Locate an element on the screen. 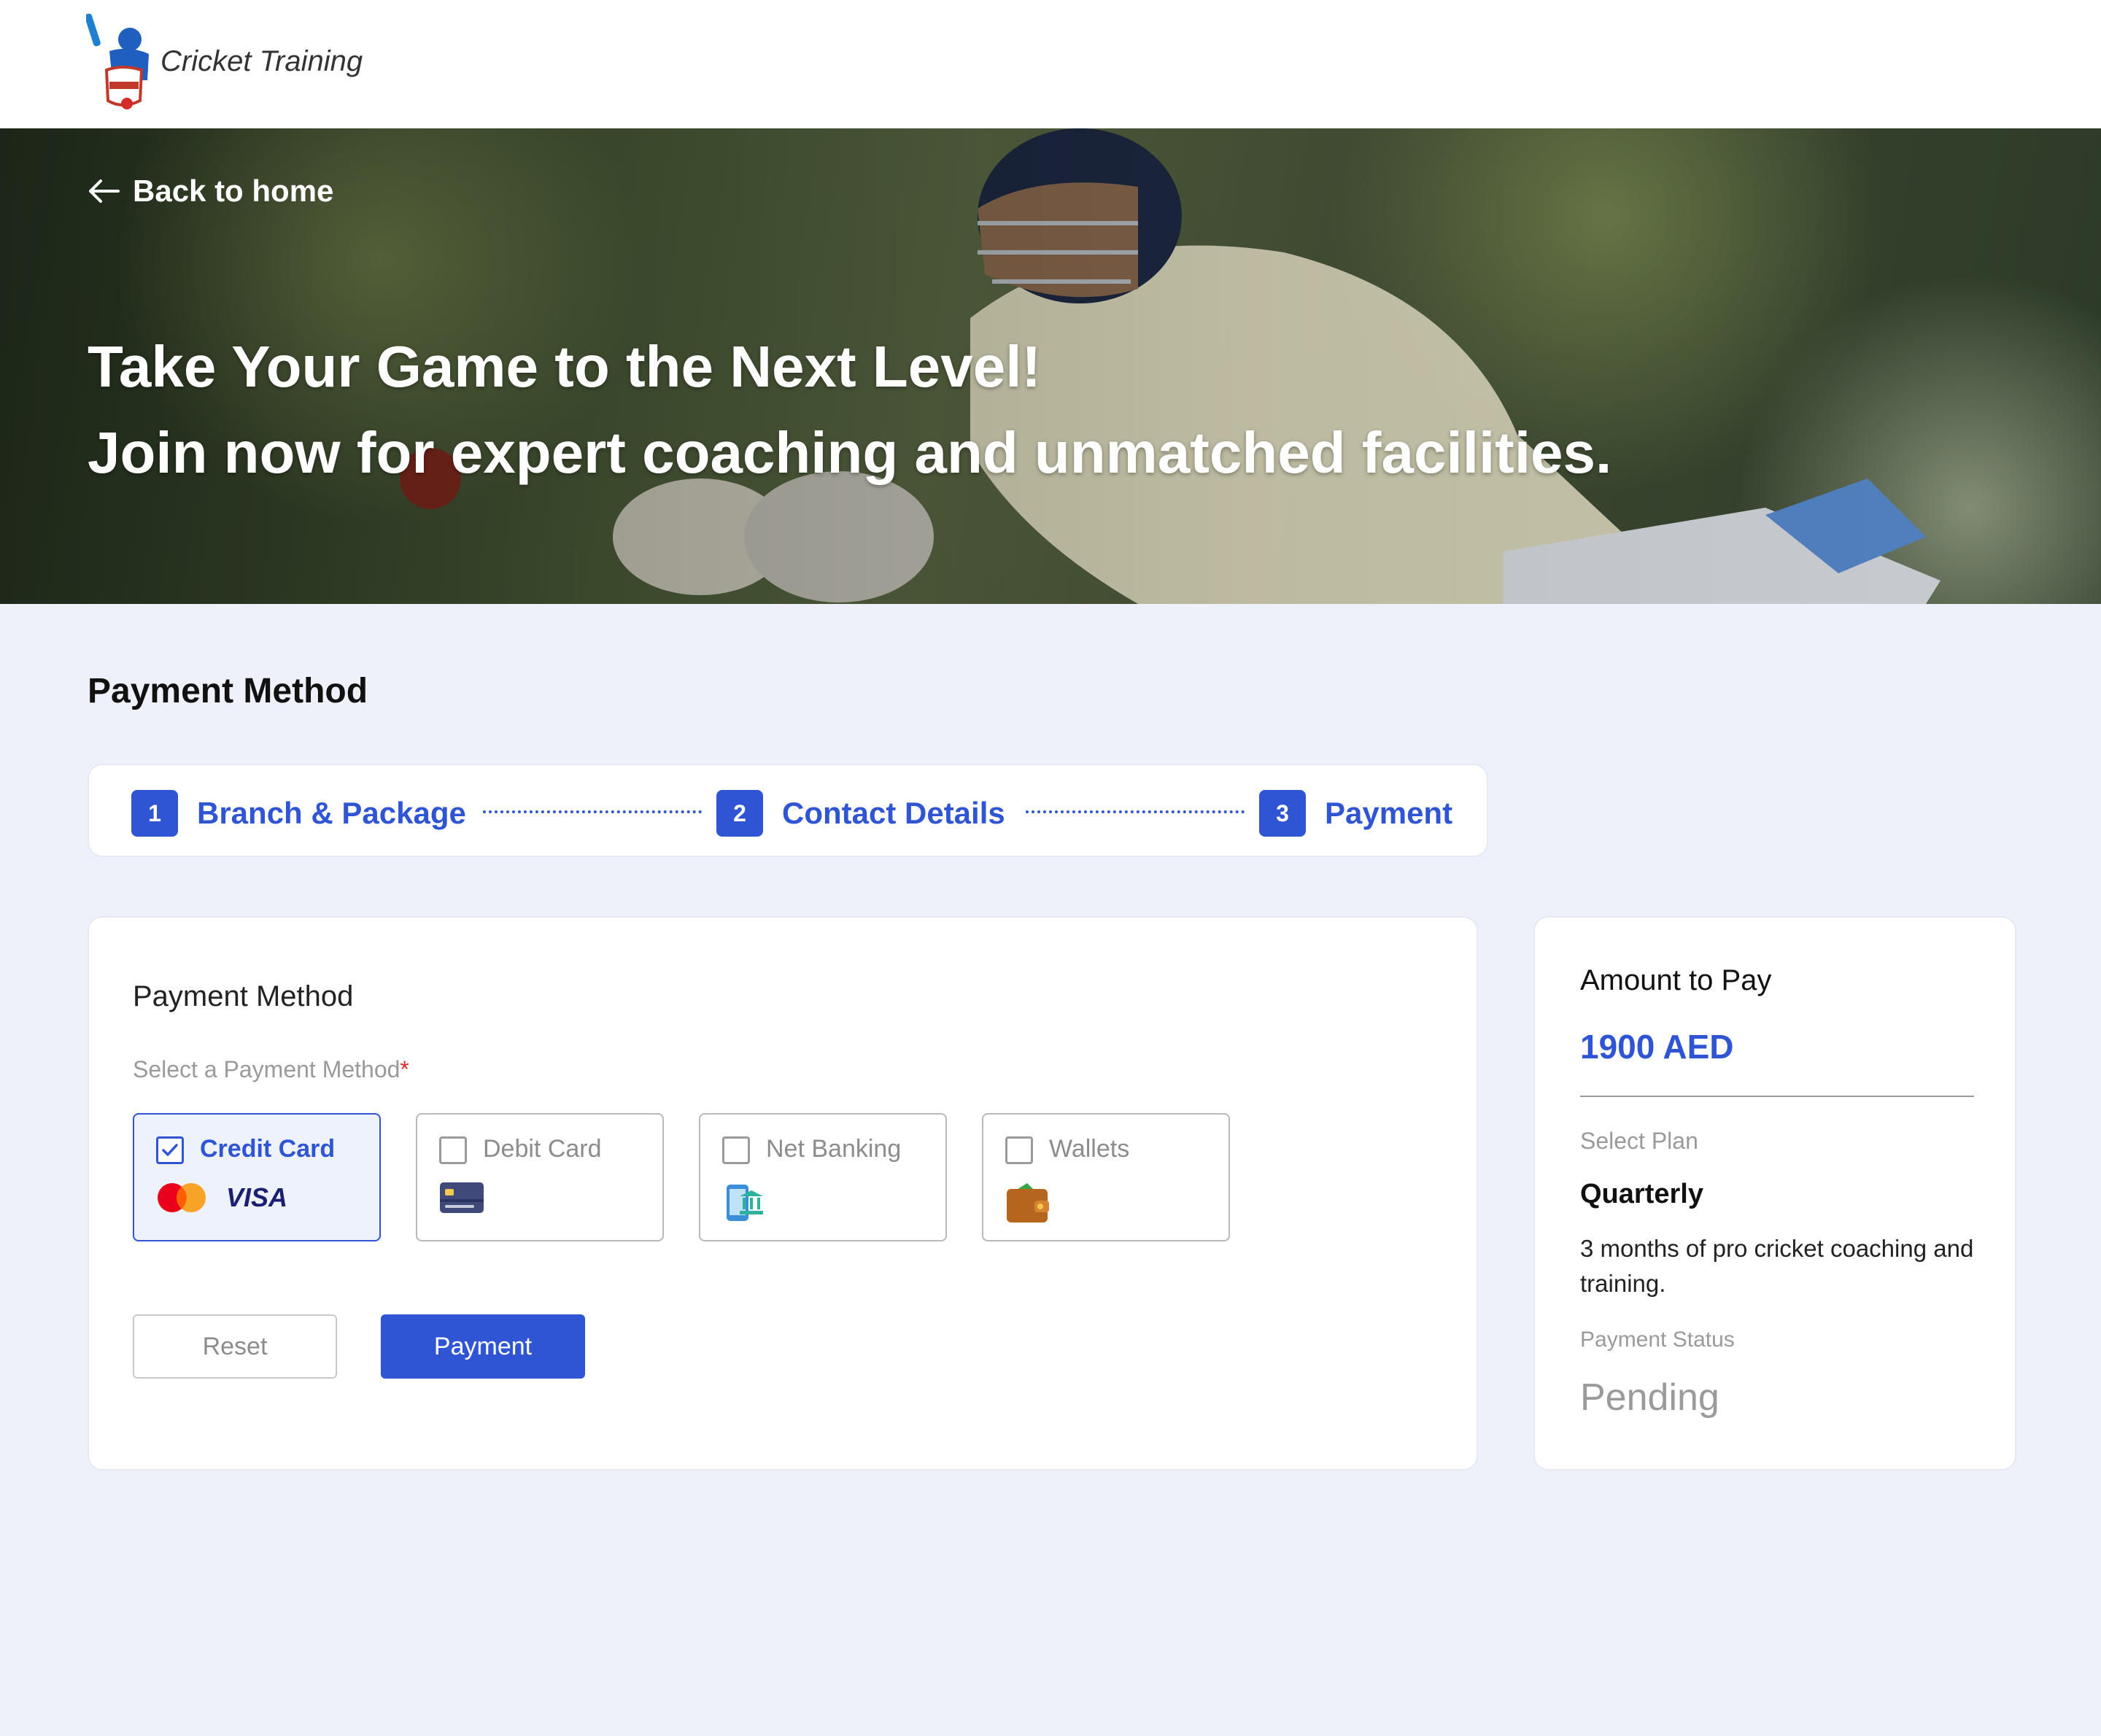 This screenshot has width=2101, height=1736. debit-card-icon is located at coordinates (462, 1197).